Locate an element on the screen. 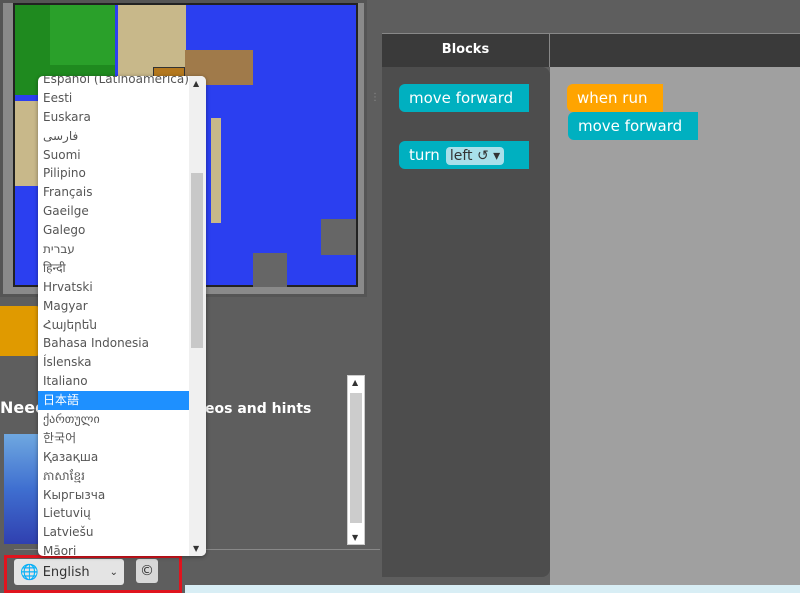 The width and height of the screenshot is (800, 593). toolbox-turn-block: turn left ↺ ▾ is located at coordinates (464, 155).